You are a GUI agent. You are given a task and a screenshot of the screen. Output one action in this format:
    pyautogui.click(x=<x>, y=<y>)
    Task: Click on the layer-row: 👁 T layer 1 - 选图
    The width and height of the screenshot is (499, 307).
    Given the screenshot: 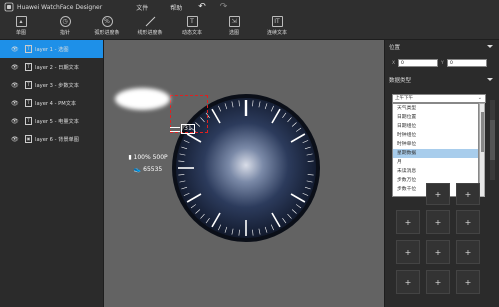 What is the action you would take?
    pyautogui.click(x=51, y=49)
    